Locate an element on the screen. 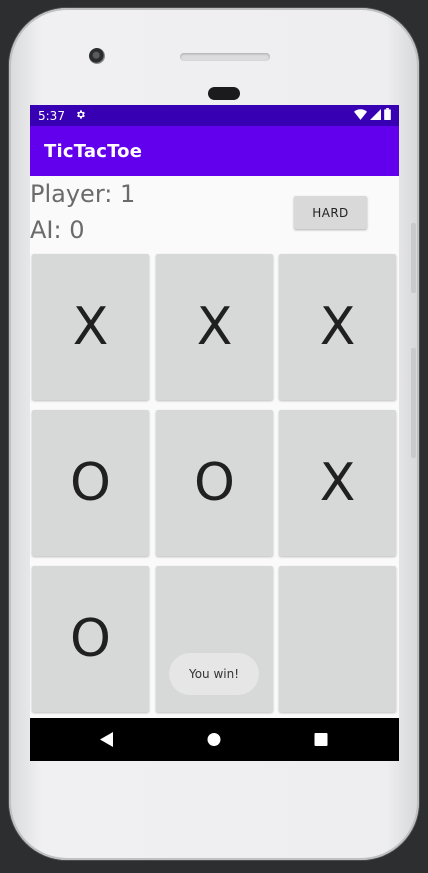  board-cell-0: X is located at coordinates (90, 327).